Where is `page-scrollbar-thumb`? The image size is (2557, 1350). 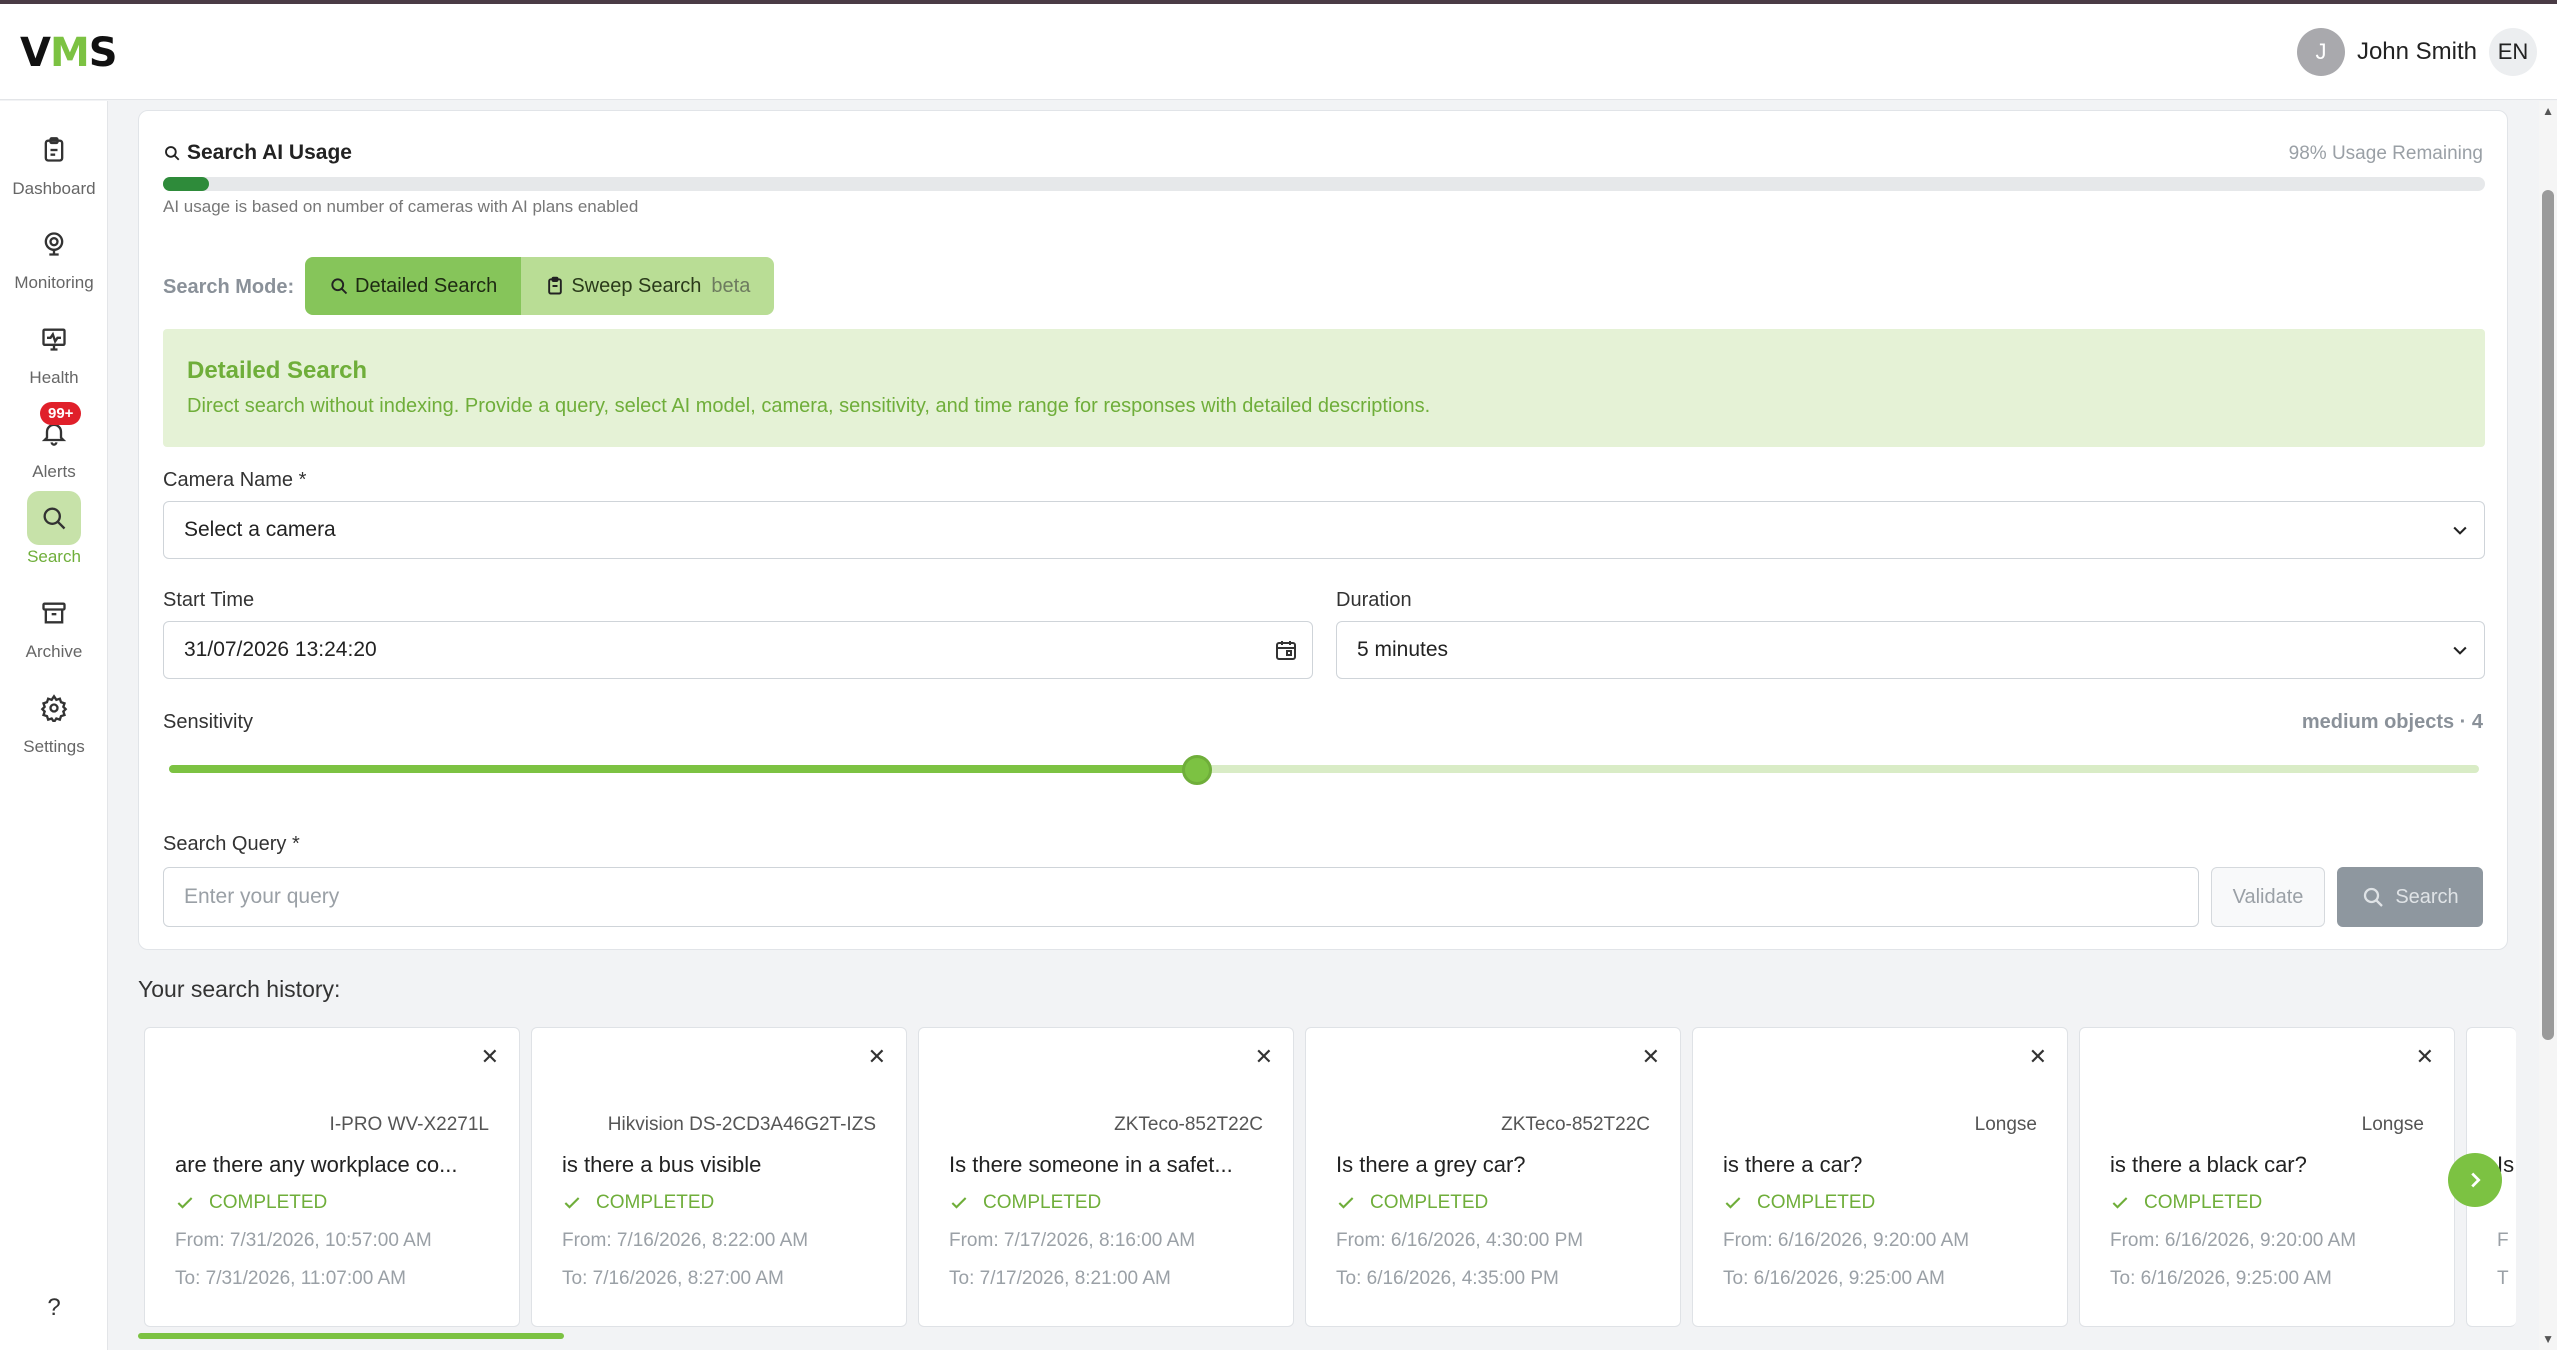
page-scrollbar-thumb is located at coordinates (2548, 615).